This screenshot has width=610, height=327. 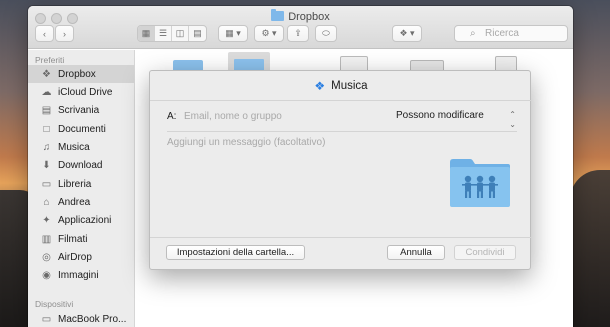 I want to click on view-mode-control: ▦ ☰ ◫ ▤, so click(x=172, y=33).